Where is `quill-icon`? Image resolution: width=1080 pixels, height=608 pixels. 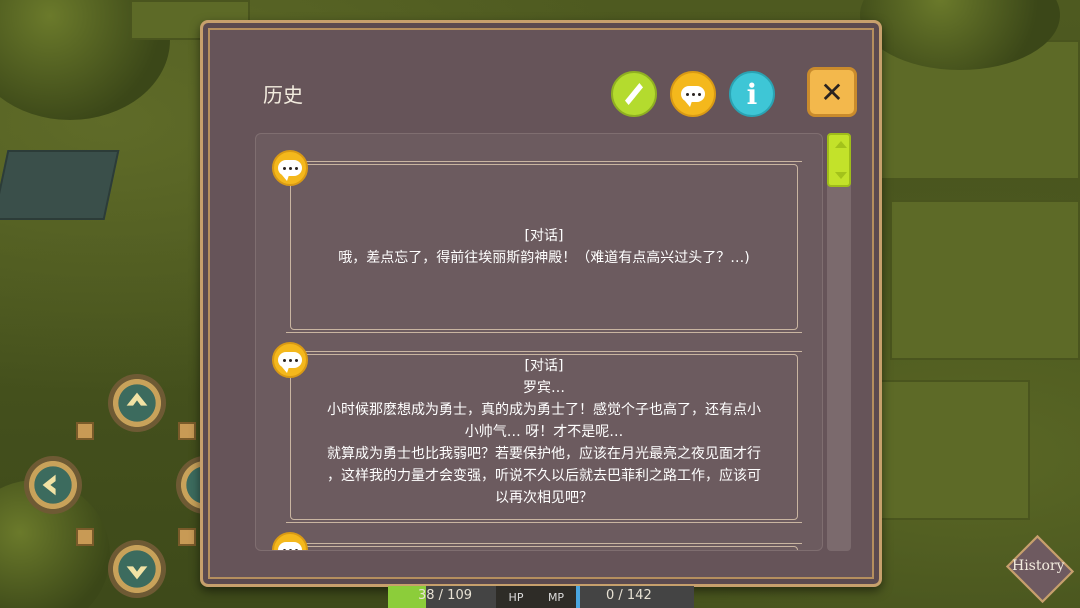
quill-icon is located at coordinates (634, 94).